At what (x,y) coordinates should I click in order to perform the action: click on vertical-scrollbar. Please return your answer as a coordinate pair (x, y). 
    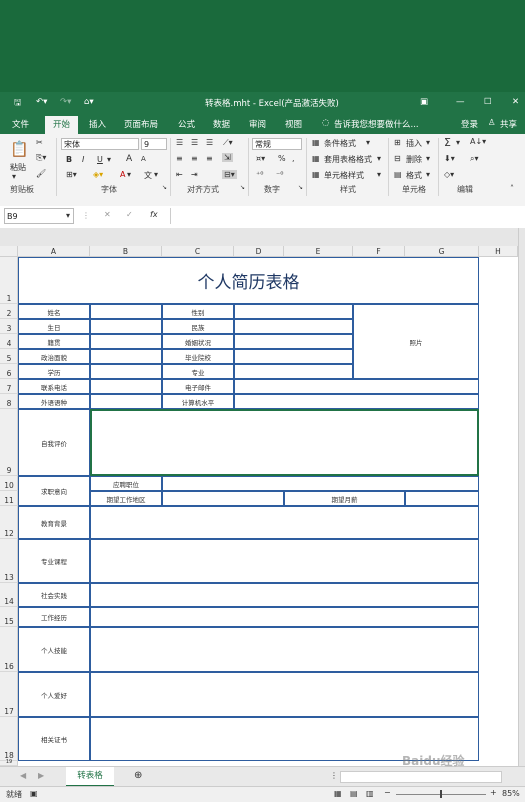
    Looking at the image, I should click on (521, 497).